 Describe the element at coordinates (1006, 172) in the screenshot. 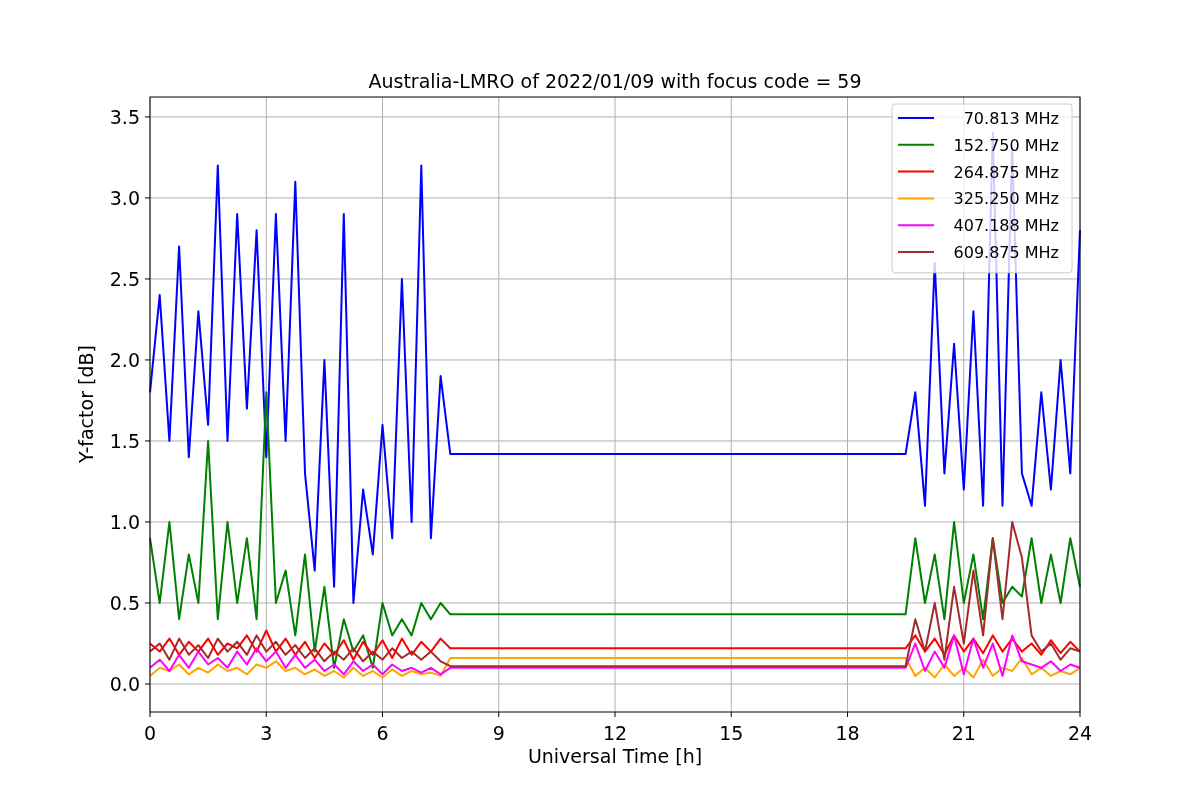

I see `legend-label: 264.875 MHz` at that location.